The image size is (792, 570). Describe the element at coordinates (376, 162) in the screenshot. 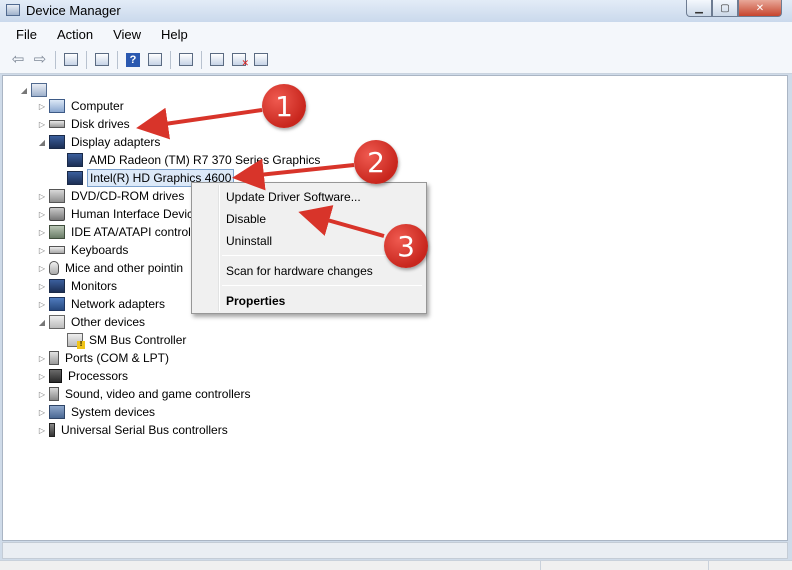

I see `callout-badge-2: 2` at that location.